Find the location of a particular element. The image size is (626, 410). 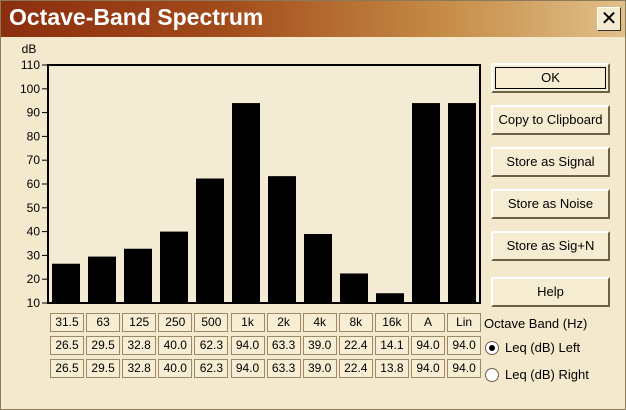

band-cell: 1k is located at coordinates (247, 322).